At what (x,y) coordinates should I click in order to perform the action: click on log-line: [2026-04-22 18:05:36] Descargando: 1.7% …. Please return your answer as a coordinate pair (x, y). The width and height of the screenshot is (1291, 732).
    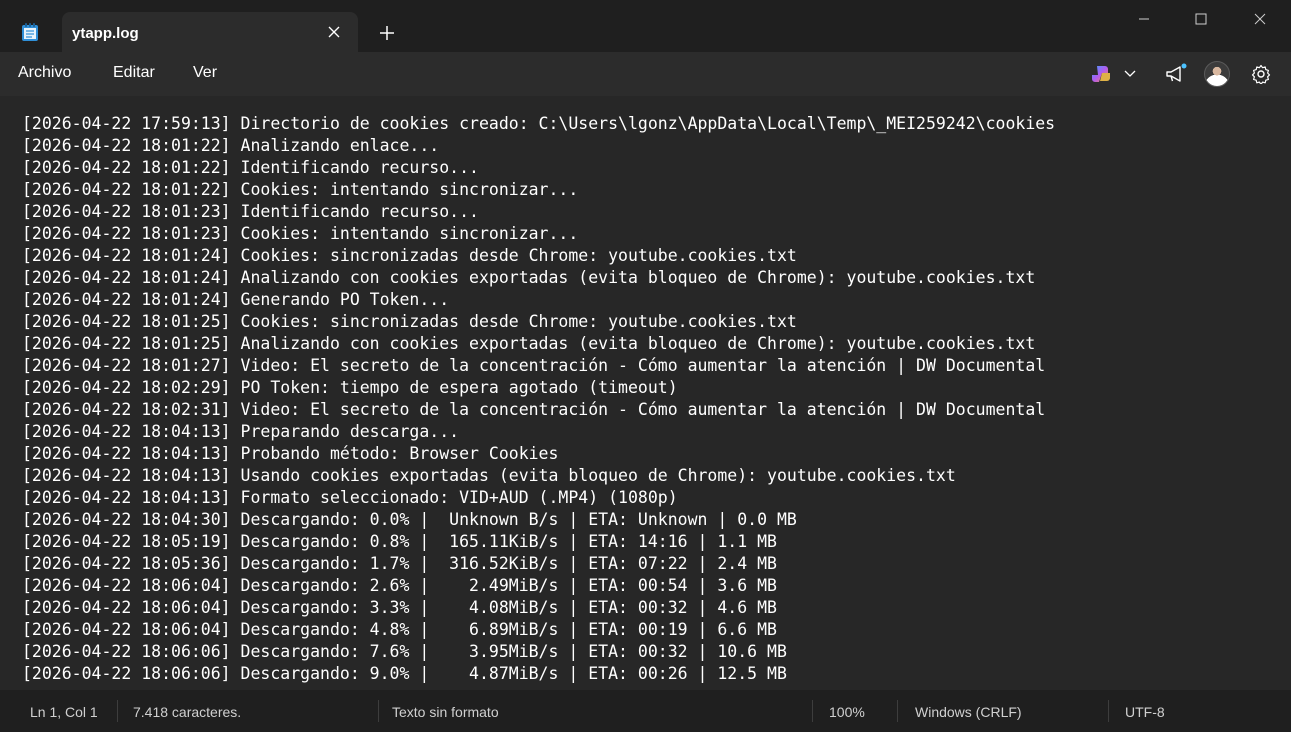
    Looking at the image, I should click on (399, 563).